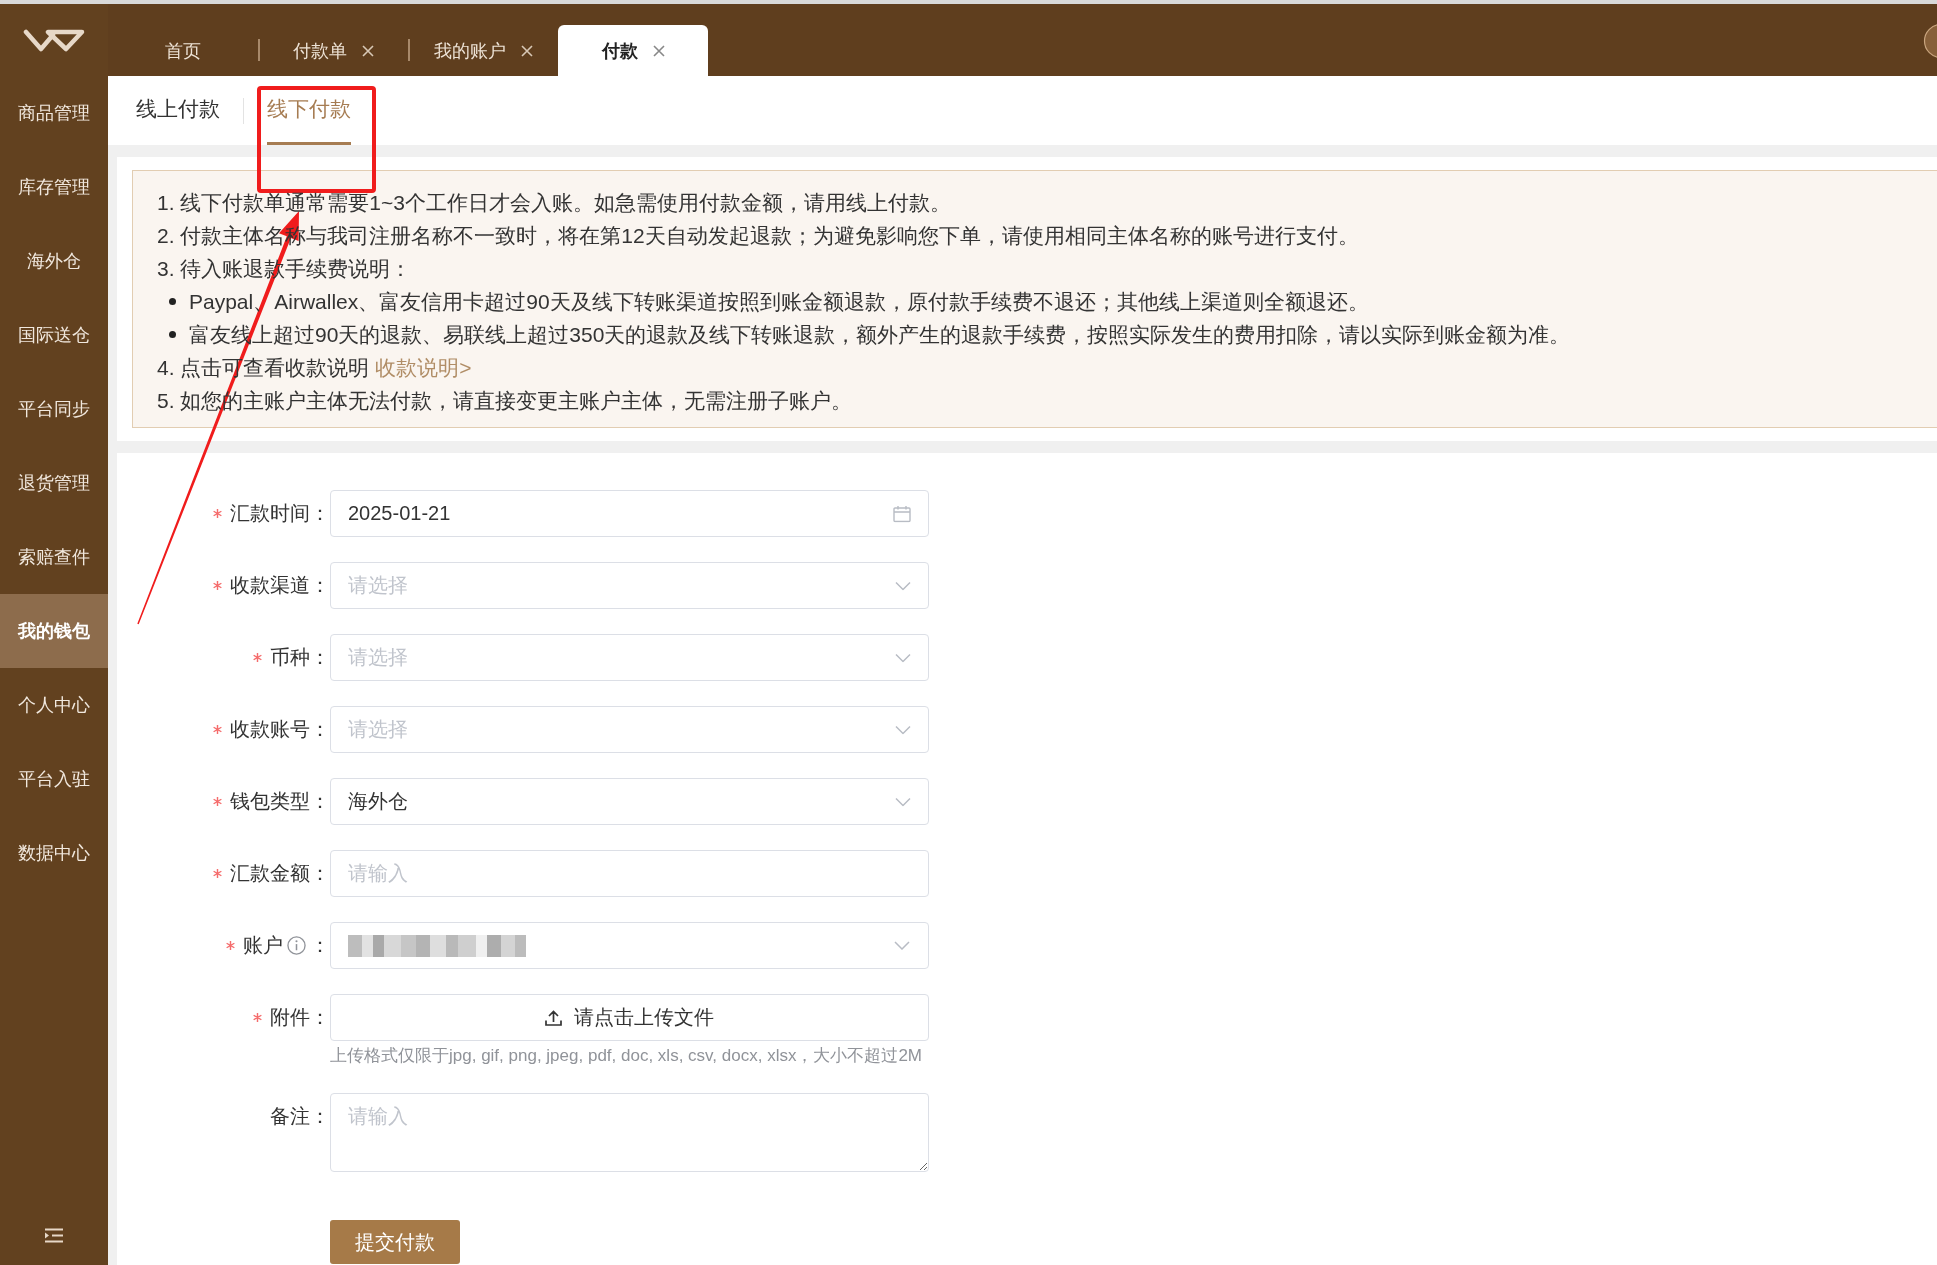 The width and height of the screenshot is (1937, 1265). What do you see at coordinates (633, 50) in the screenshot?
I see `page-tab: 付款` at bounding box center [633, 50].